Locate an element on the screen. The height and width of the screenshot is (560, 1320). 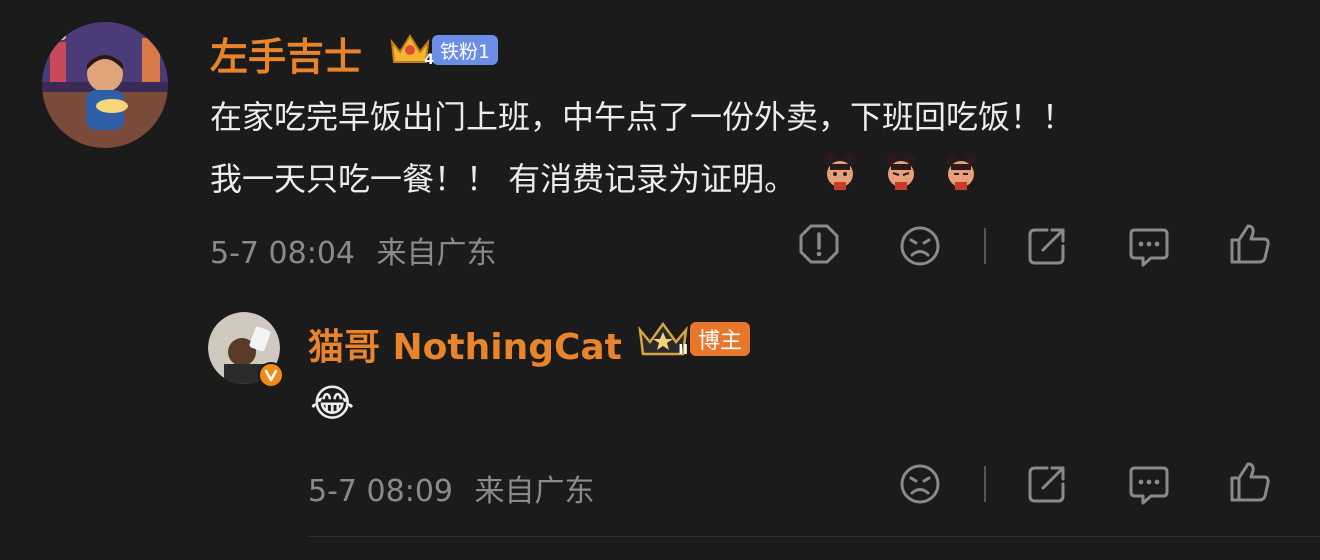
blogger-badge: II 博主 is located at coordinates (693, 339).